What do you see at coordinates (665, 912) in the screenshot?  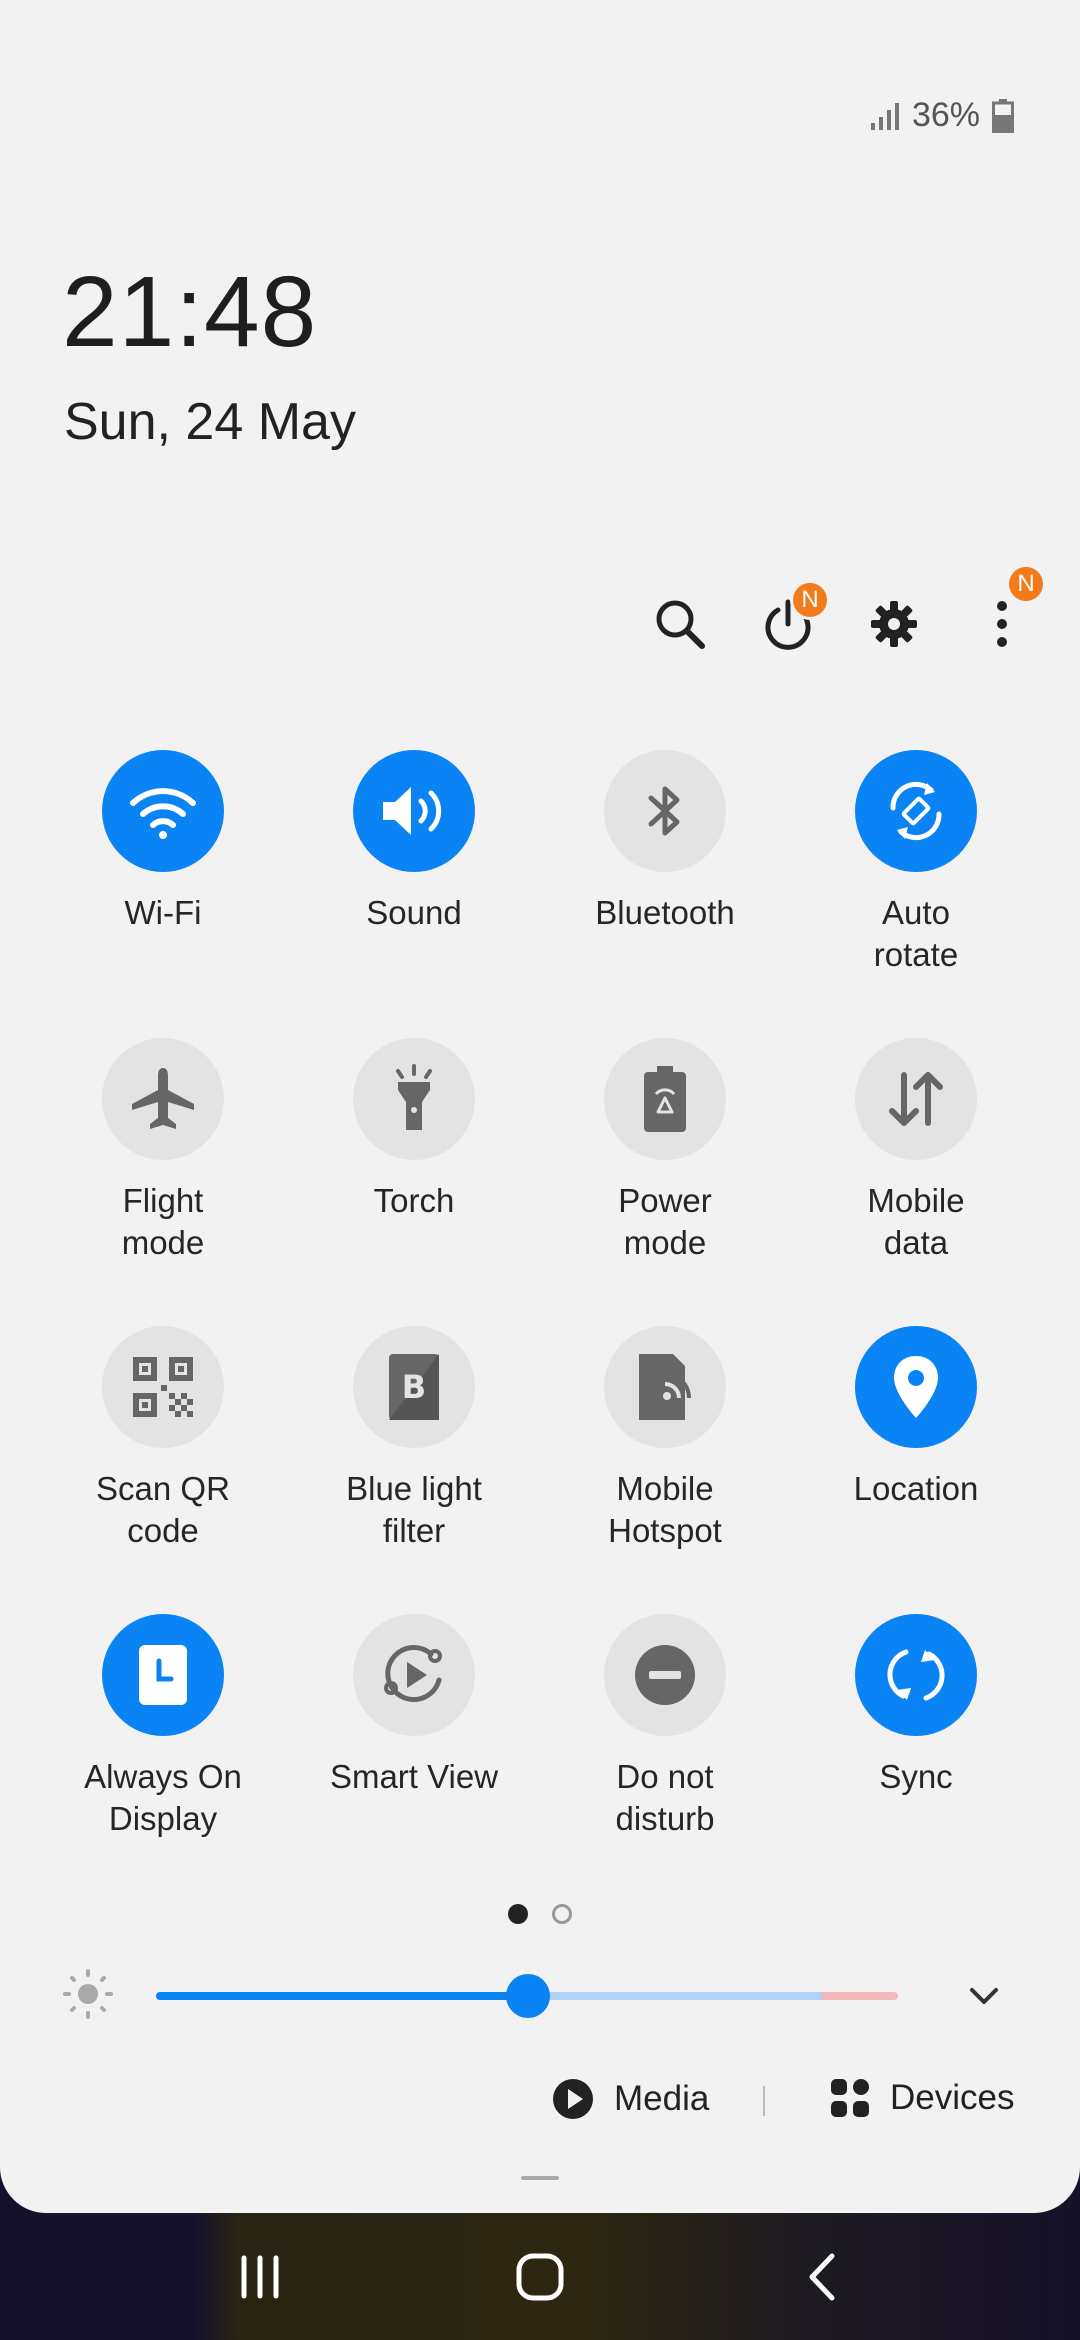 I see `tile-label: Bluetooth` at bounding box center [665, 912].